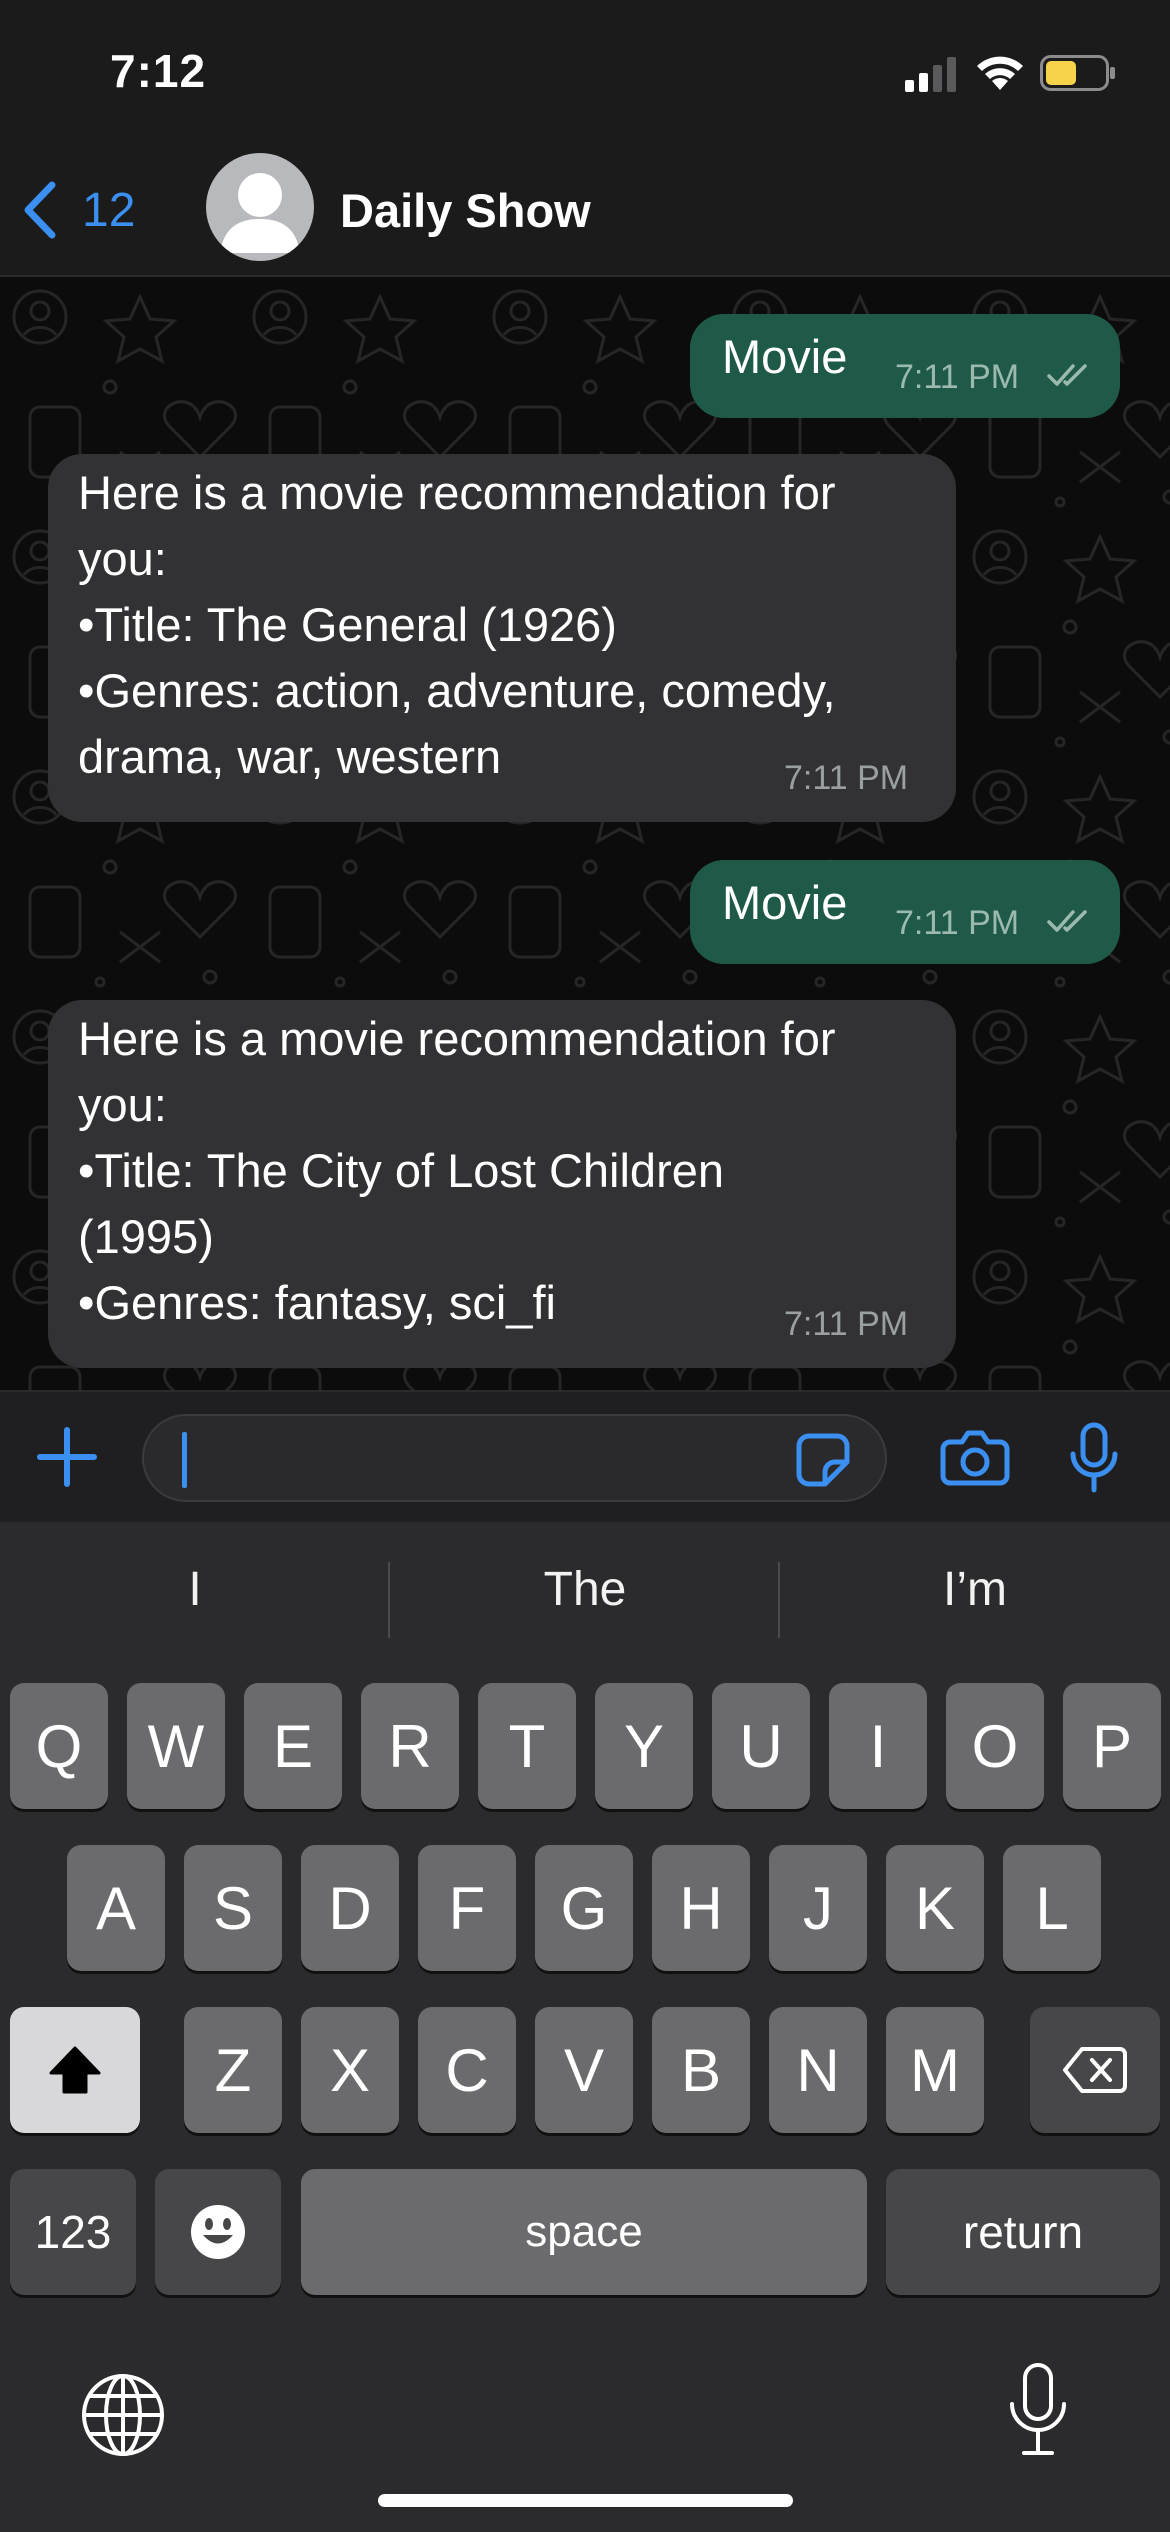 The width and height of the screenshot is (1170, 2532). What do you see at coordinates (975, 1589) in the screenshot?
I see `suggestion-3: I’m` at bounding box center [975, 1589].